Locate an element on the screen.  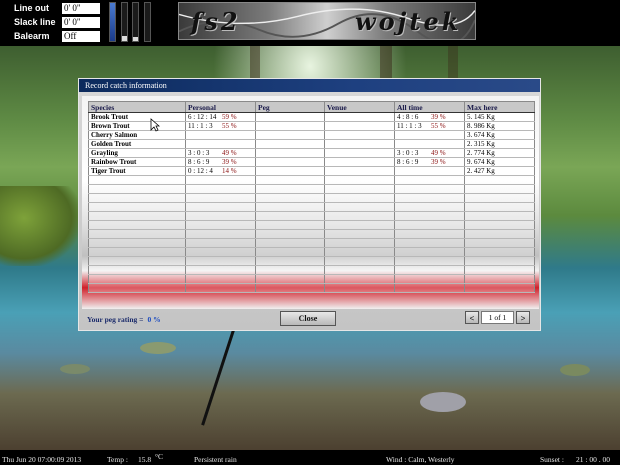
column-header-peg: Peg is located at coordinates (290, 107).